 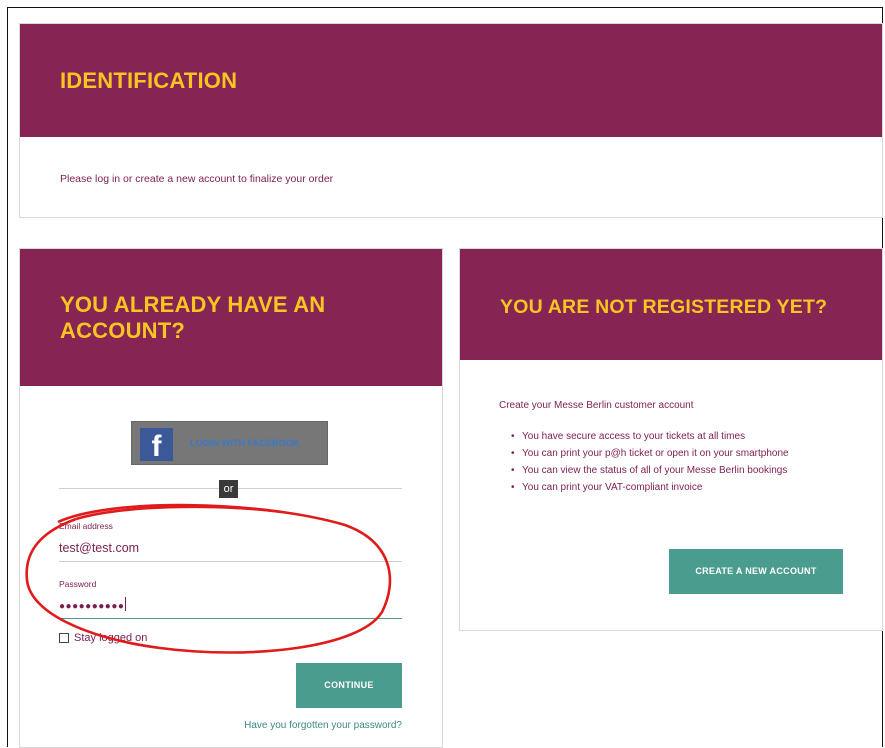 What do you see at coordinates (193, 304) in the screenshot?
I see `login-title-line1: YOU ALREADY HAVE AN` at bounding box center [193, 304].